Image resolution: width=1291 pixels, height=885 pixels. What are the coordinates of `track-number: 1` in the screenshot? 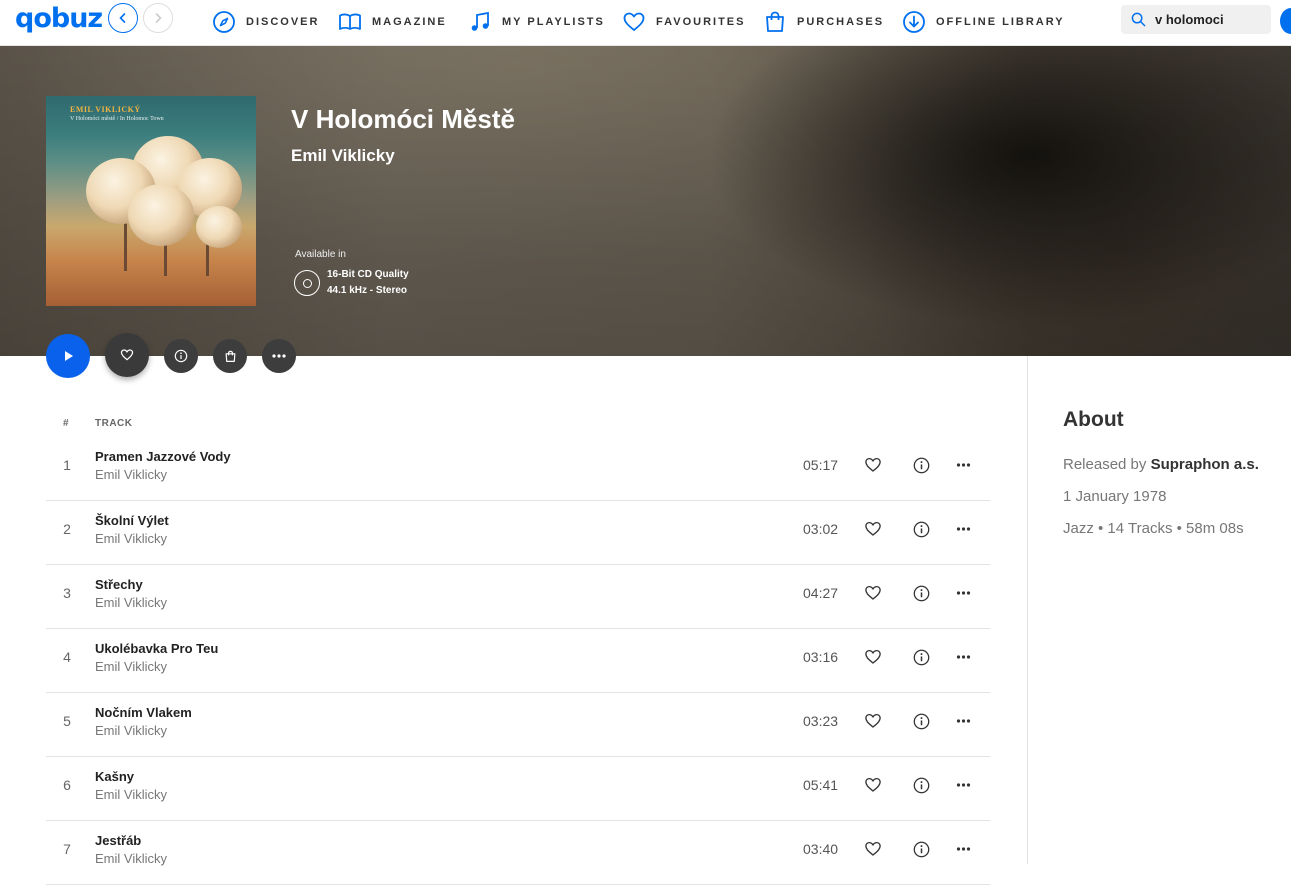 It's located at (67, 465).